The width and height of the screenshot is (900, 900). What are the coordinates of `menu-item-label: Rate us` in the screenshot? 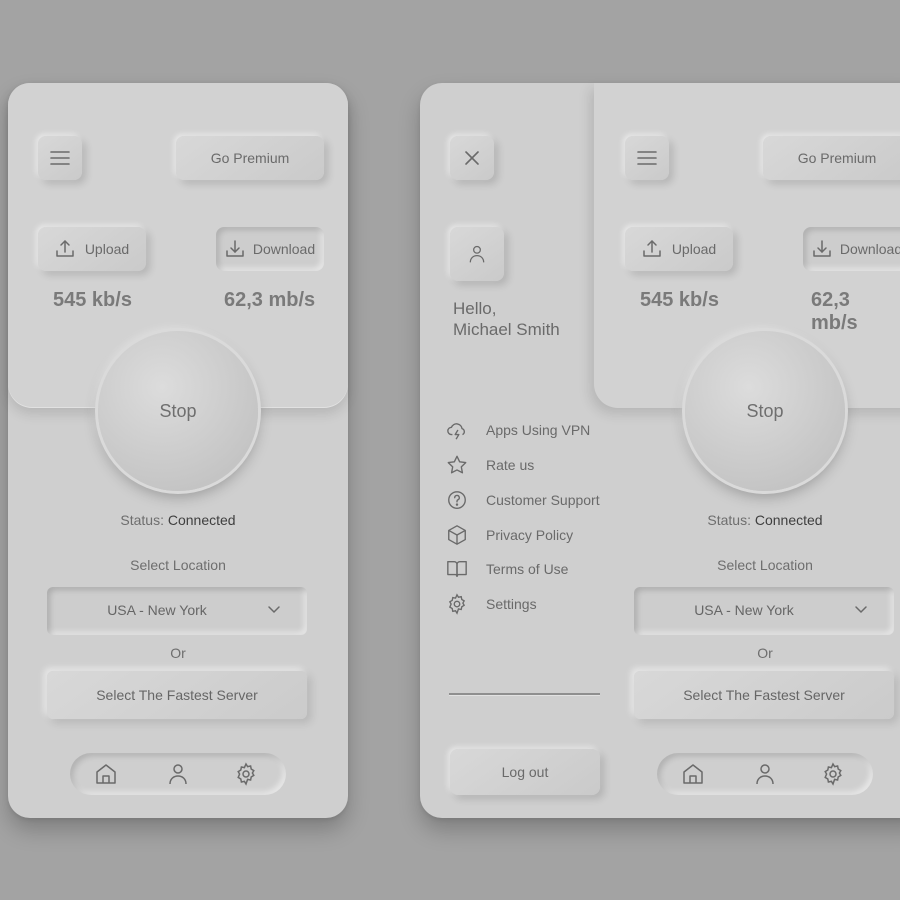 It's located at (510, 465).